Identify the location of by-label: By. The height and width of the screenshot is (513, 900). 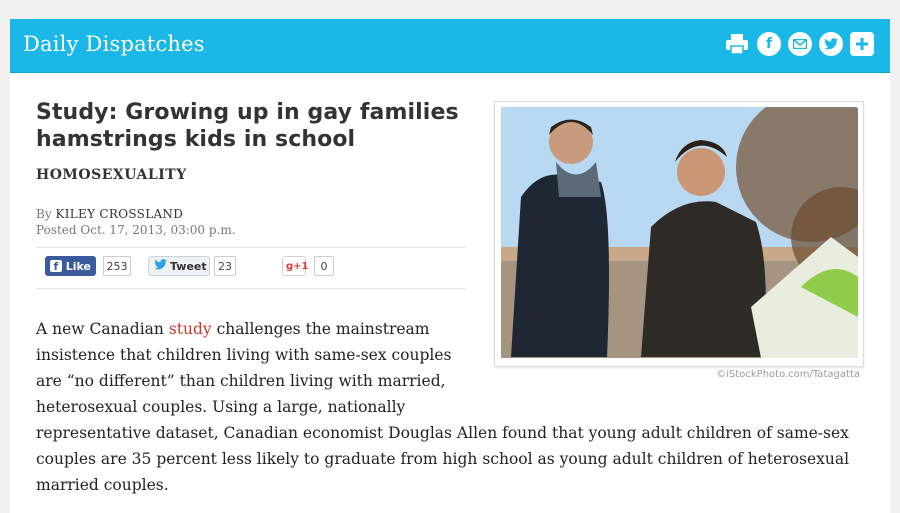
(44, 214).